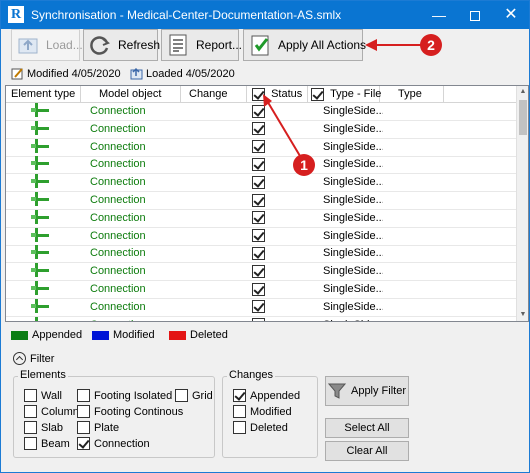  Describe the element at coordinates (336, 391) in the screenshot. I see `funnel-icon` at that location.